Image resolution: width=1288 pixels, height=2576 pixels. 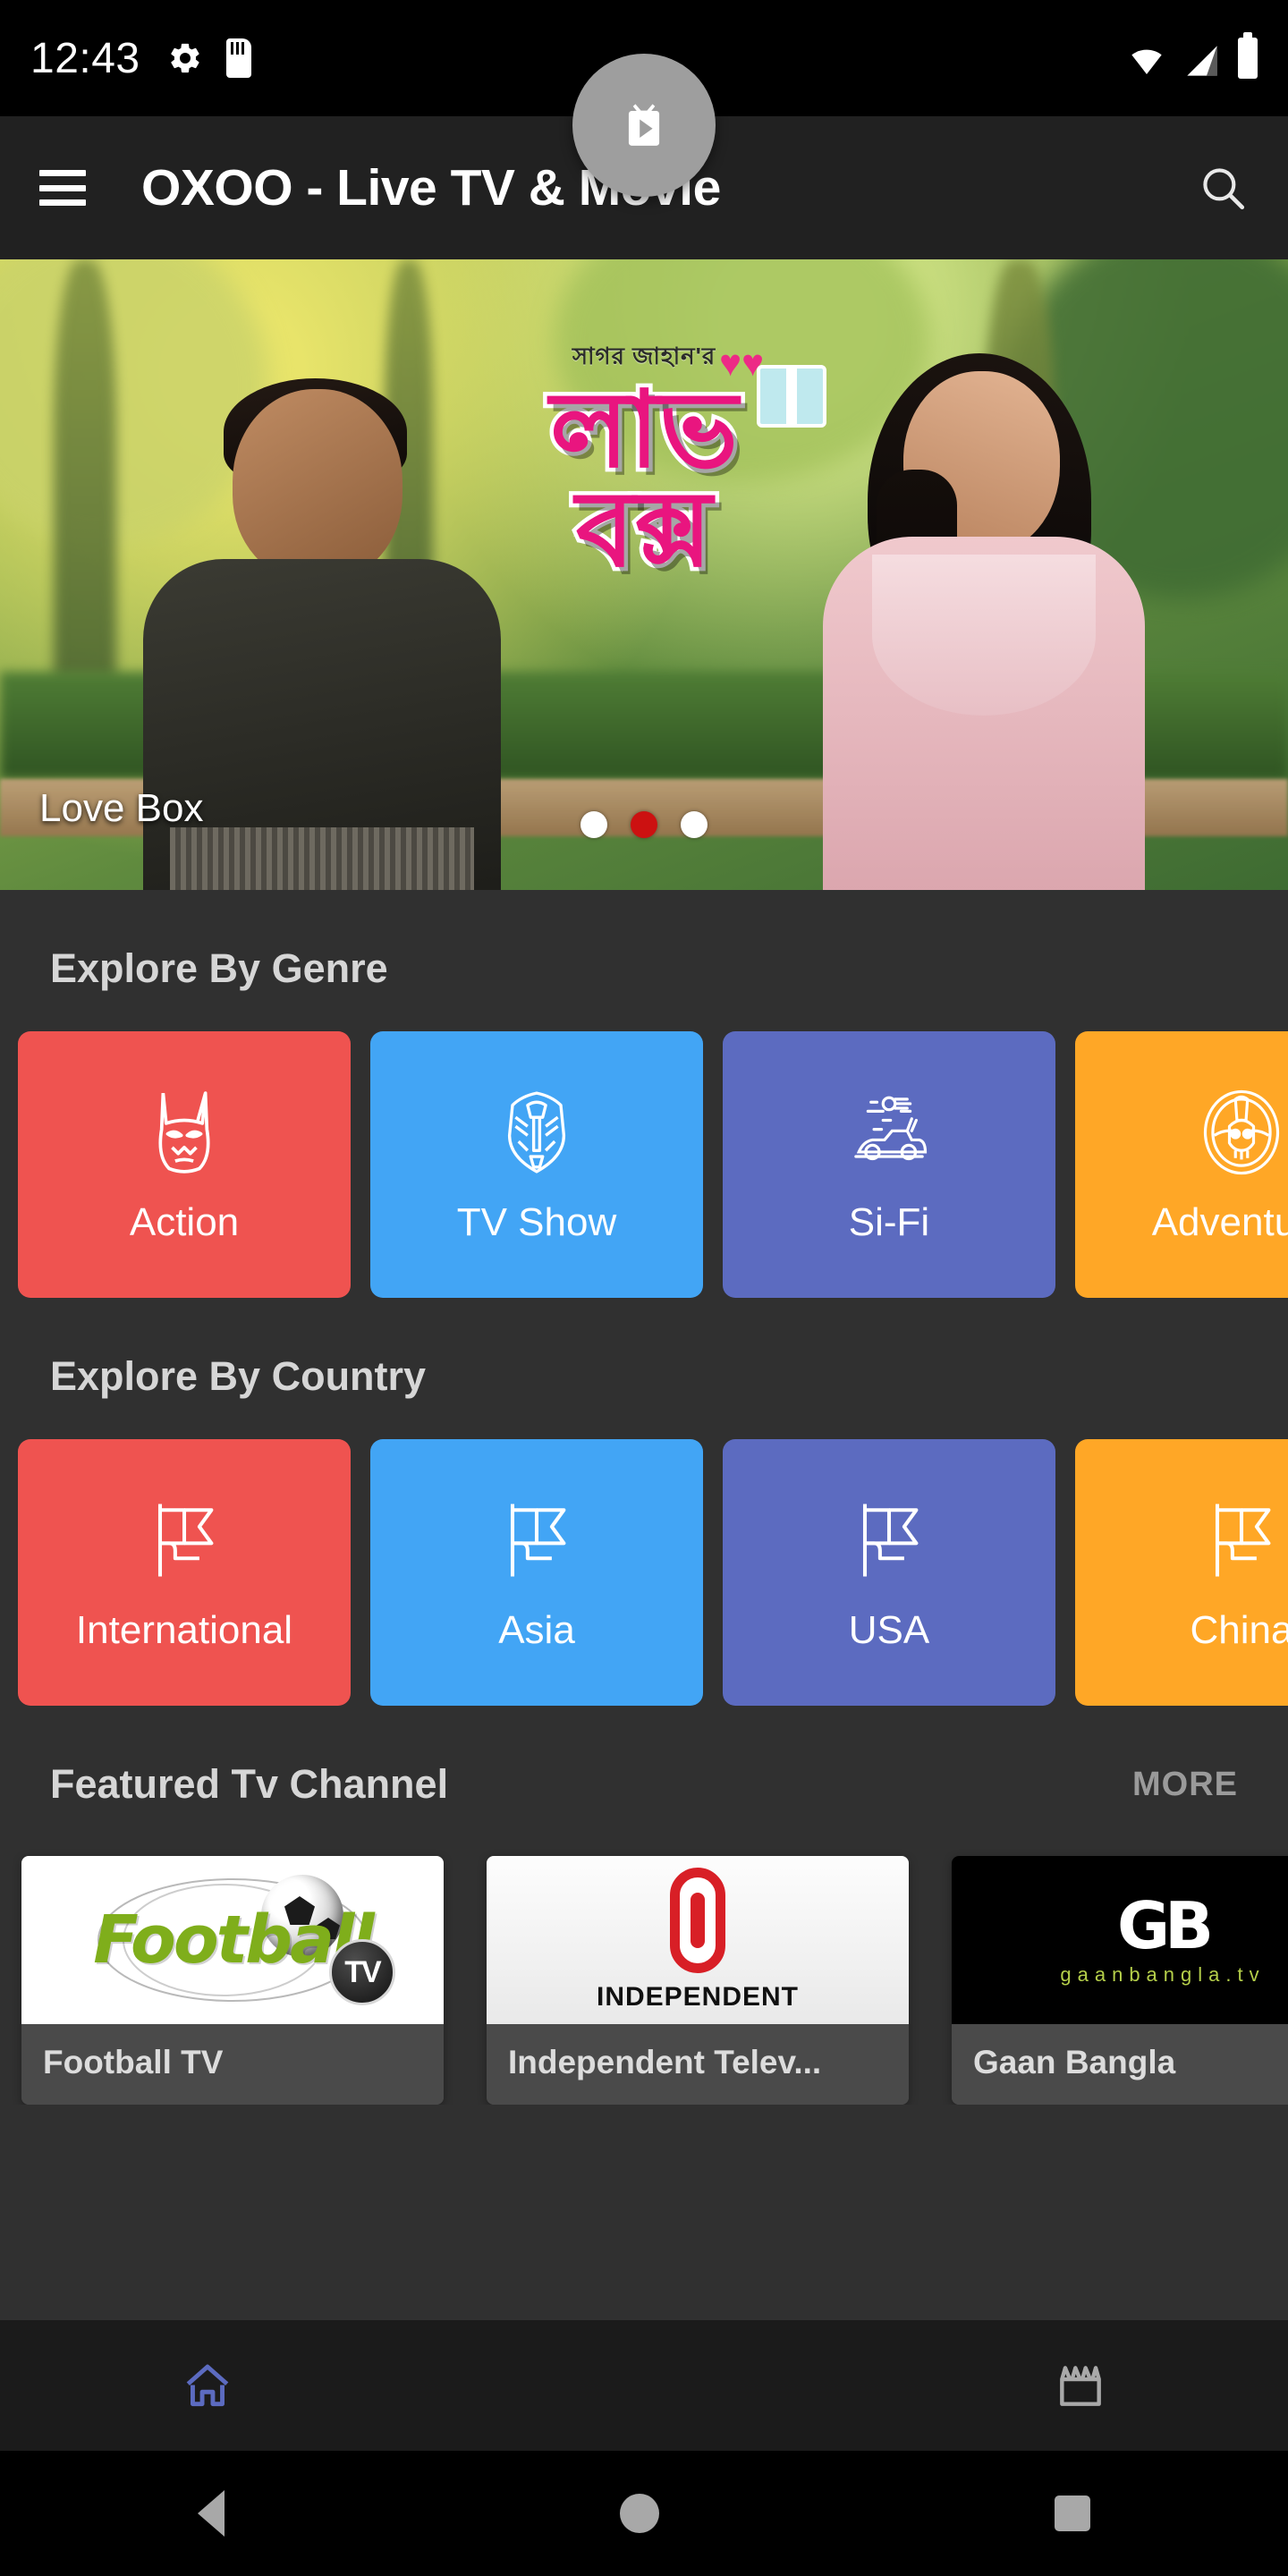 What do you see at coordinates (1219, 1222) in the screenshot?
I see `genre-card-label: Adventure` at bounding box center [1219, 1222].